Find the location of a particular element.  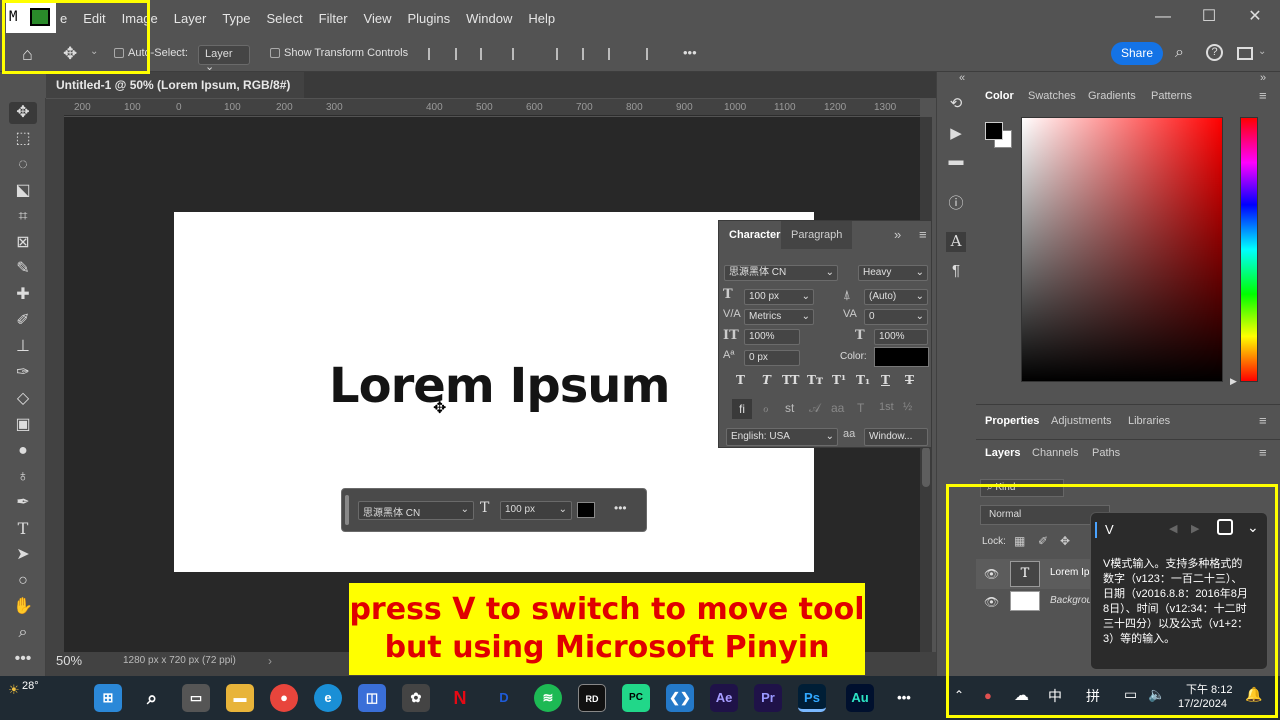

zoom-level: 50% is located at coordinates (69, 660).